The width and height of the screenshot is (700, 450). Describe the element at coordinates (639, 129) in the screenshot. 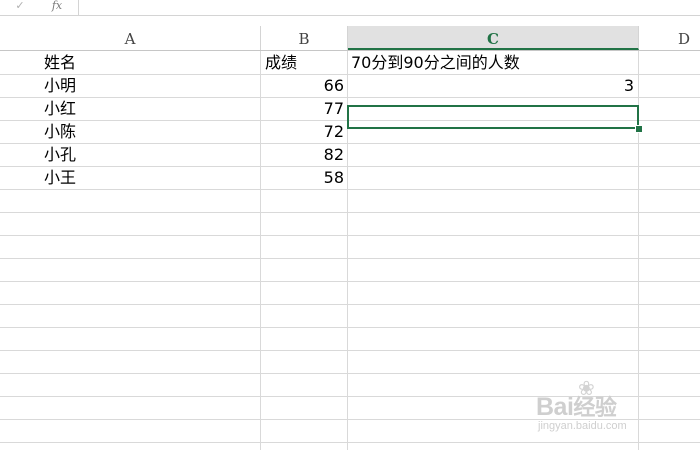

I see `fill-handle` at that location.